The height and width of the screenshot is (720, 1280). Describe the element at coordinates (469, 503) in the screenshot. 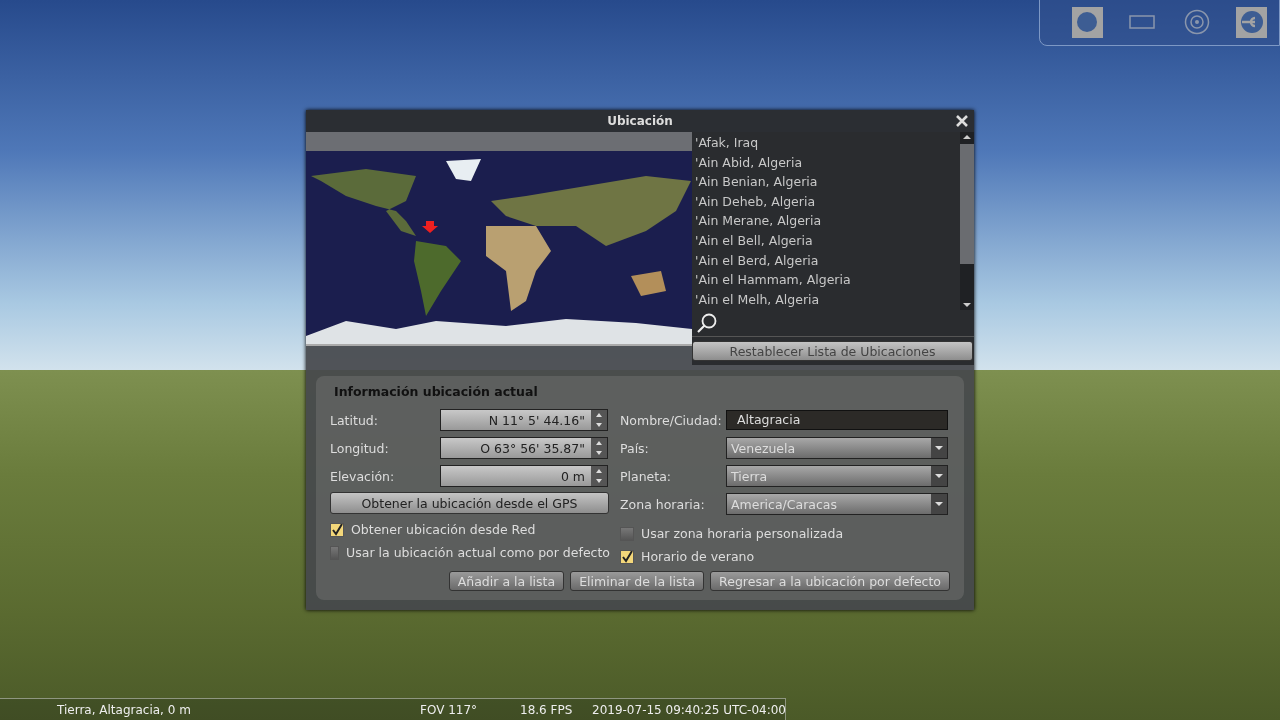

I see `gps-button: Obtener la ubicación desde el GPS` at that location.